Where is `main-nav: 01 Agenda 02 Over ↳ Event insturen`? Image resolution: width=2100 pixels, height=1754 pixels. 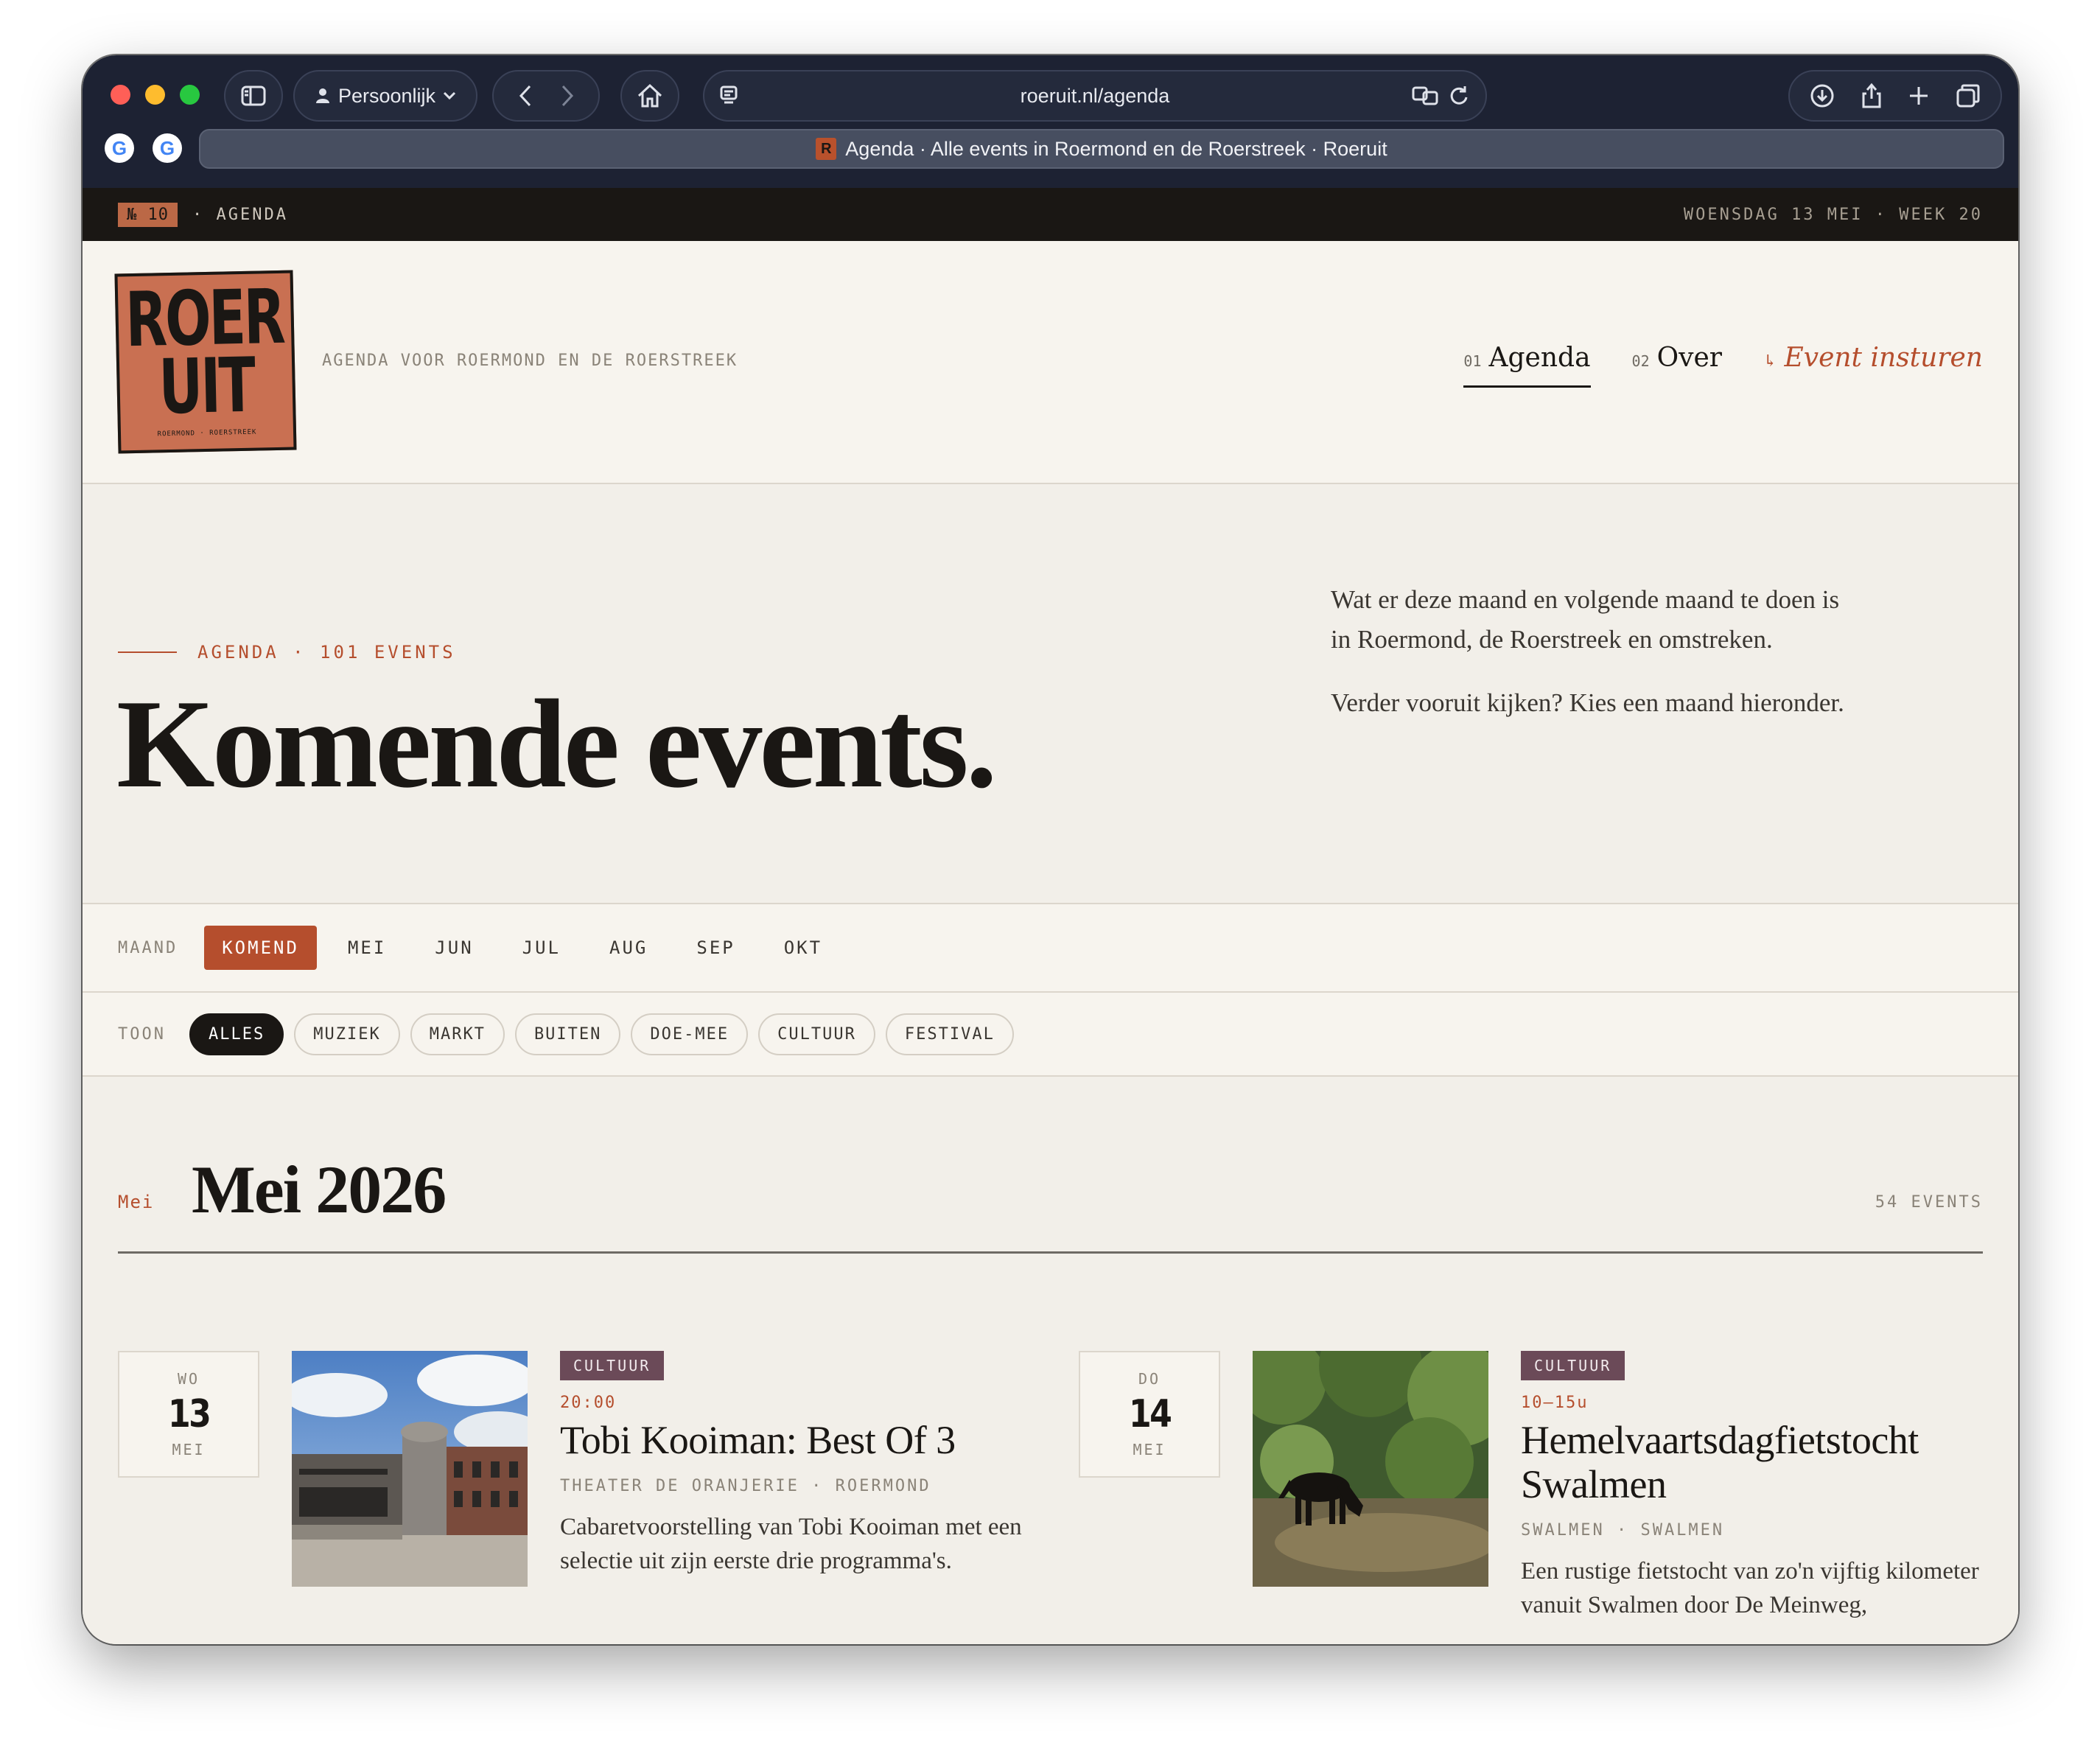
main-nav: 01 Agenda 02 Over ↳ Event insturen is located at coordinates (1723, 366).